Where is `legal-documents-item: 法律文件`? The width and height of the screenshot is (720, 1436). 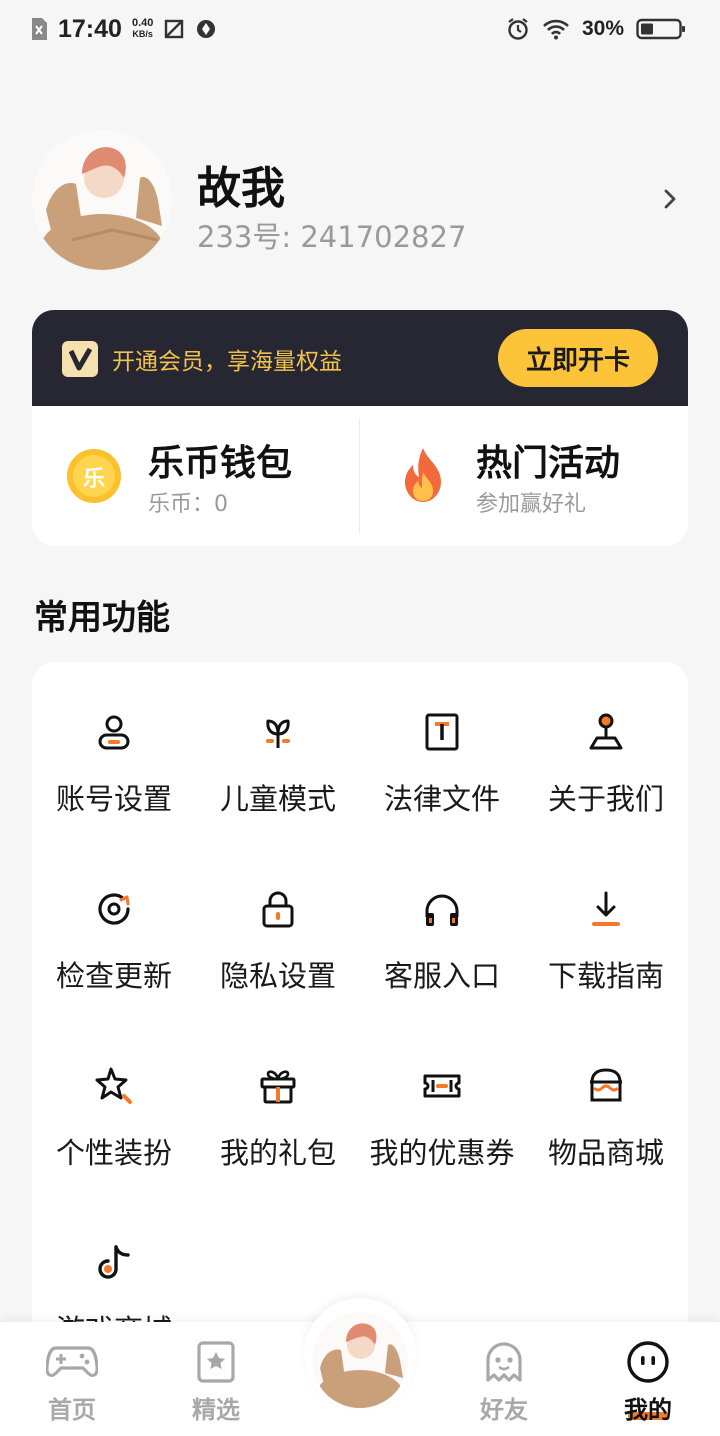 legal-documents-item: 法律文件 is located at coordinates (442, 739).